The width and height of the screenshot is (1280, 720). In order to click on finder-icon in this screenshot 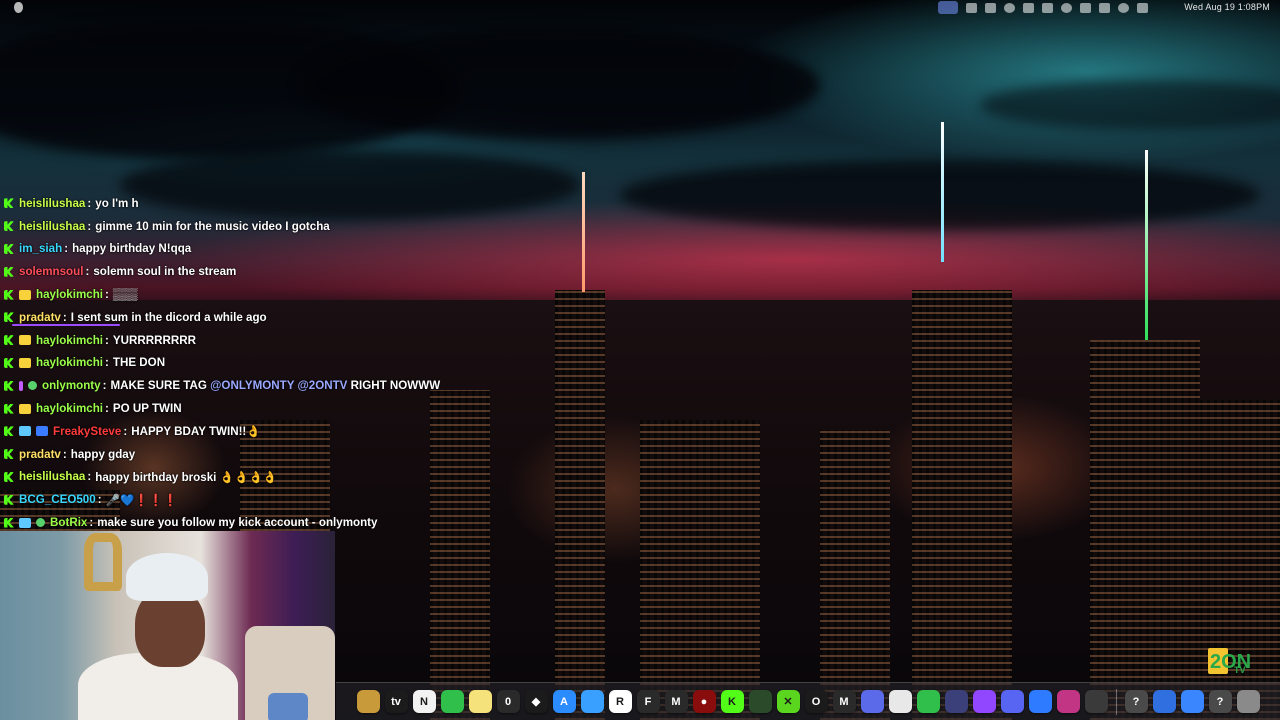, I will do `click(368, 701)`.